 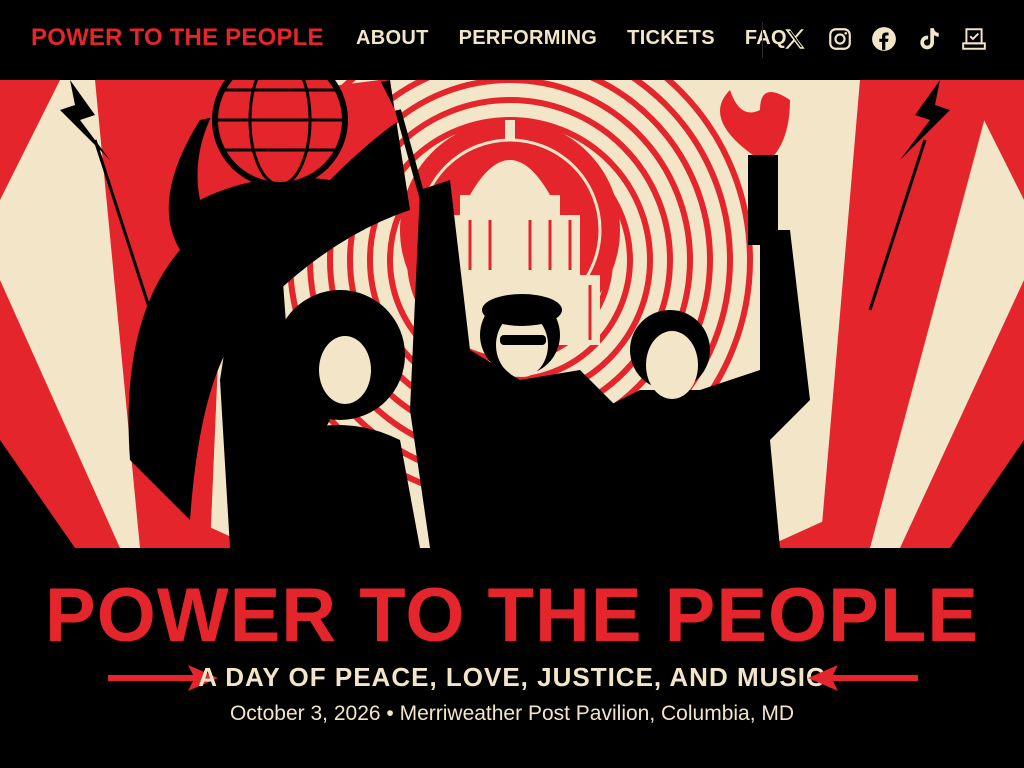 What do you see at coordinates (974, 39) in the screenshot?
I see `ballot-box-icon` at bounding box center [974, 39].